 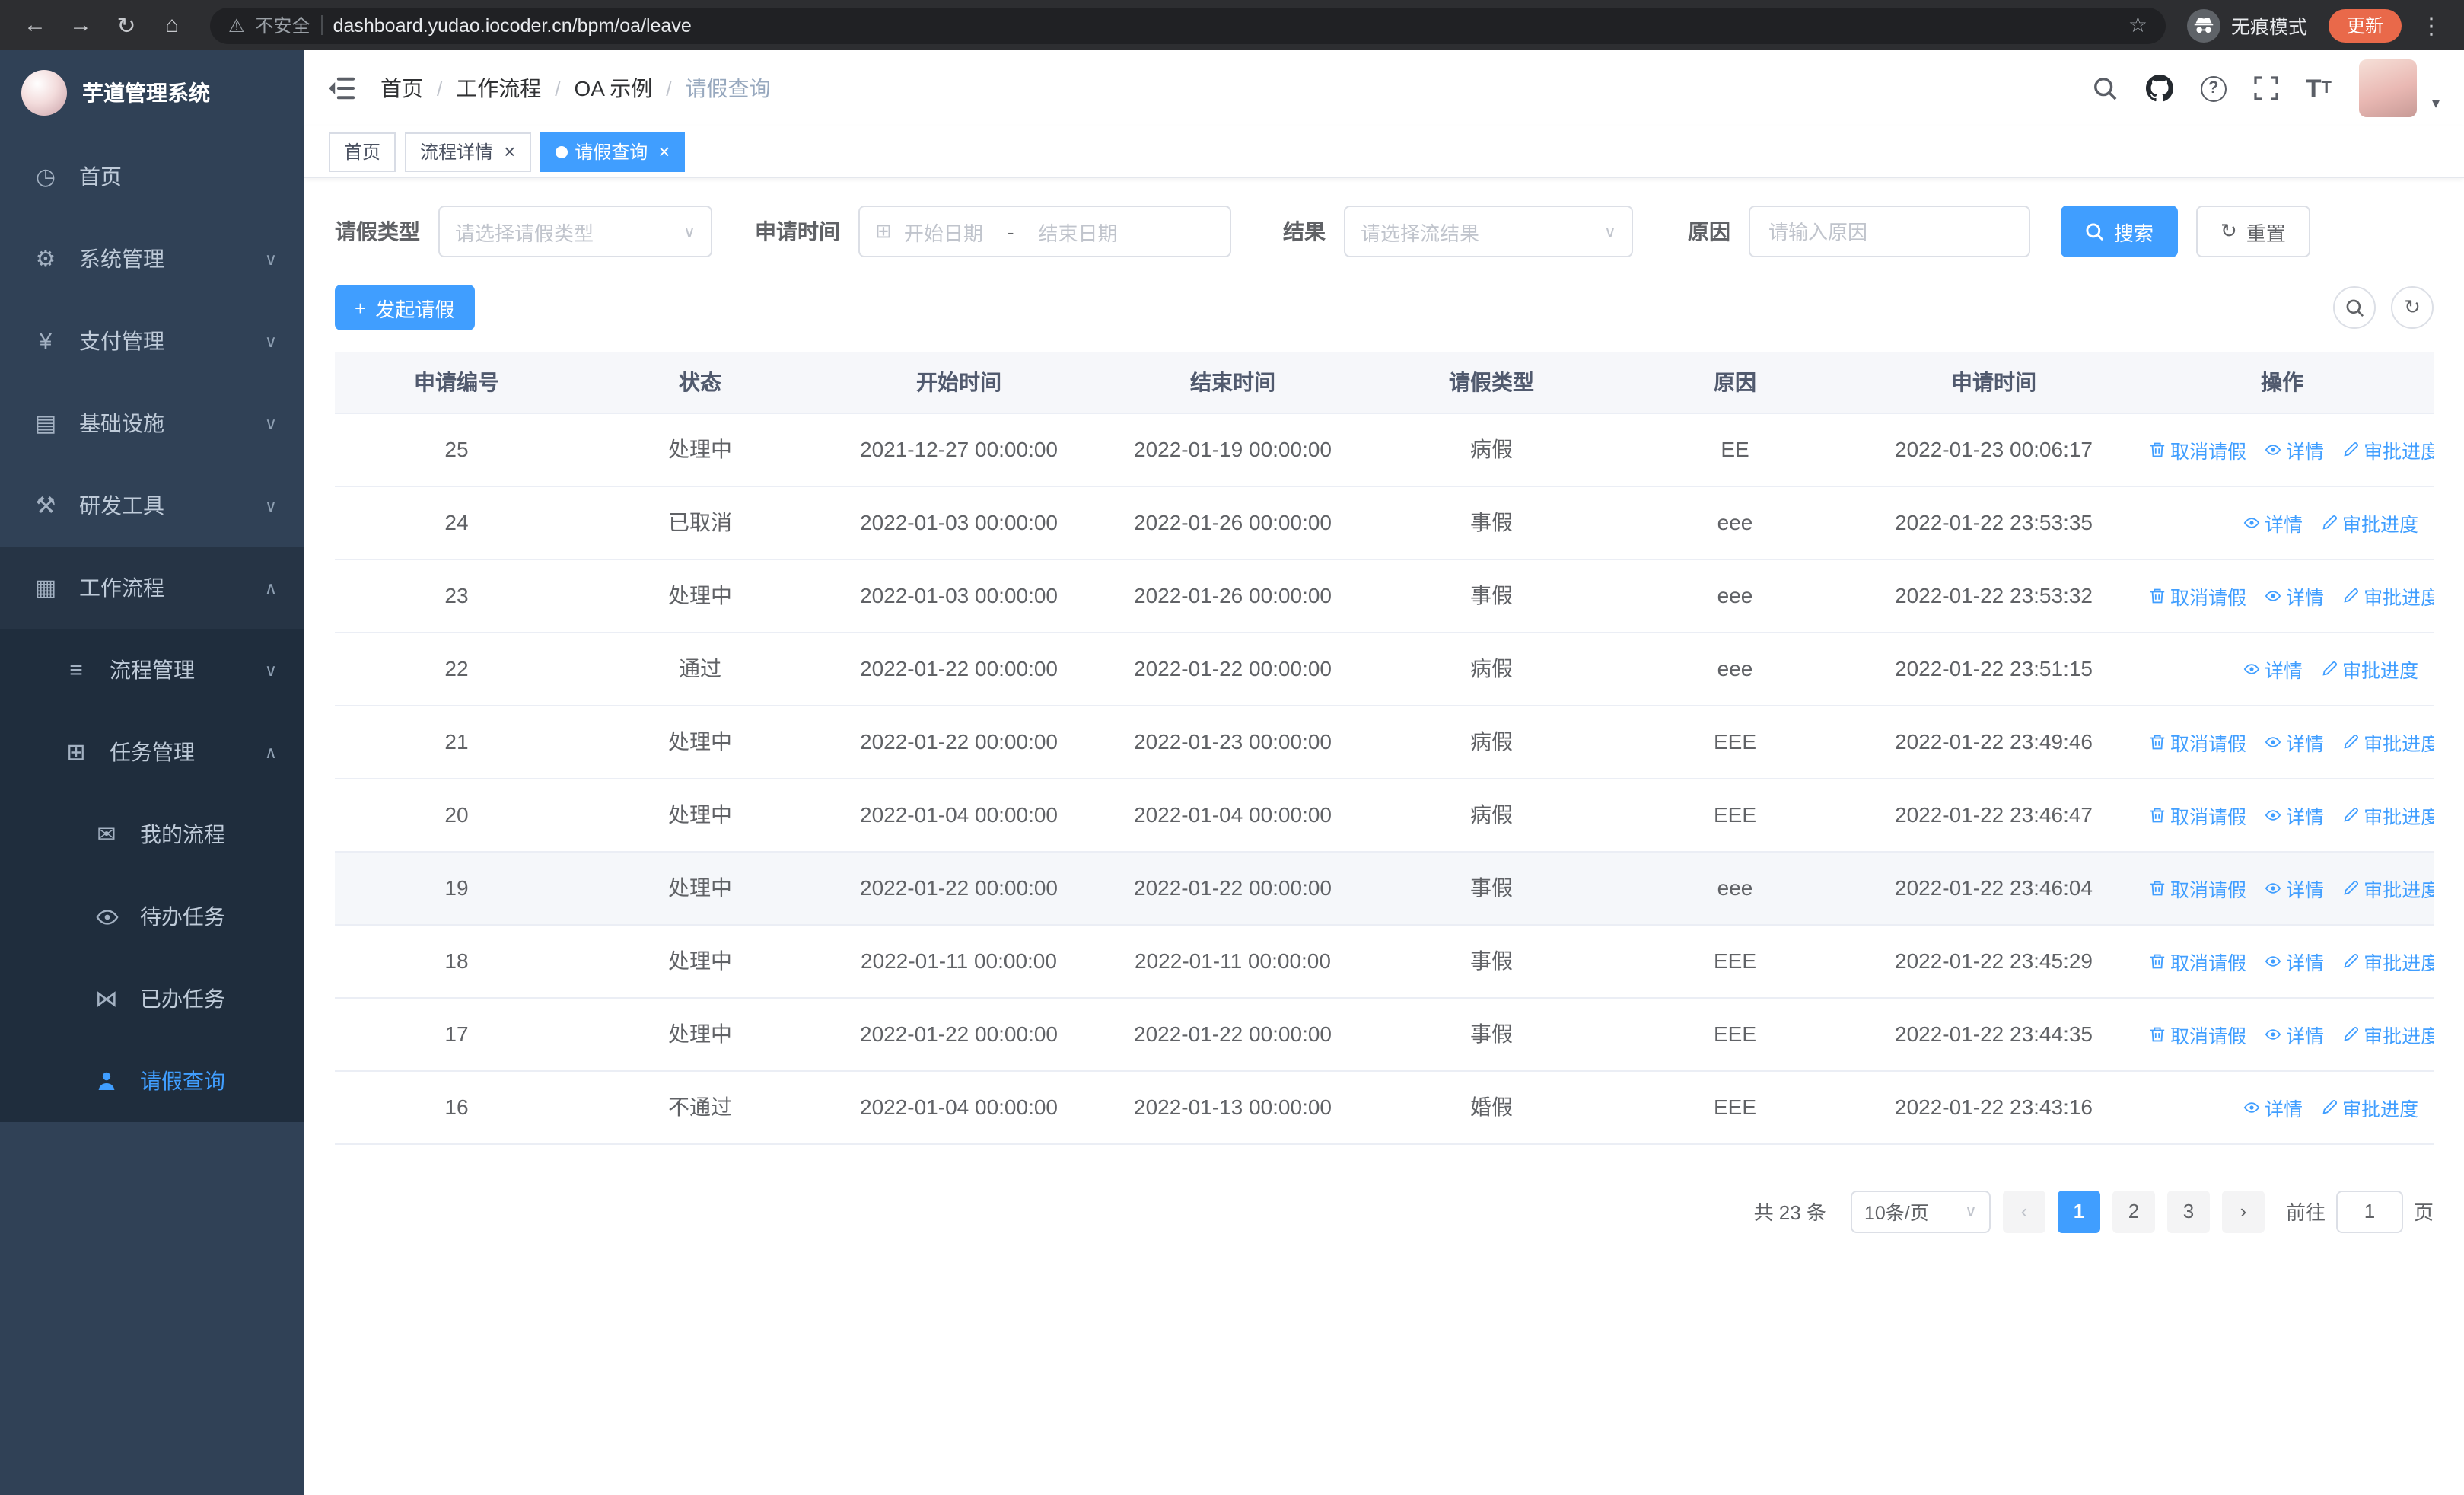 I want to click on browser-home-icon: ⌂, so click(x=172, y=25).